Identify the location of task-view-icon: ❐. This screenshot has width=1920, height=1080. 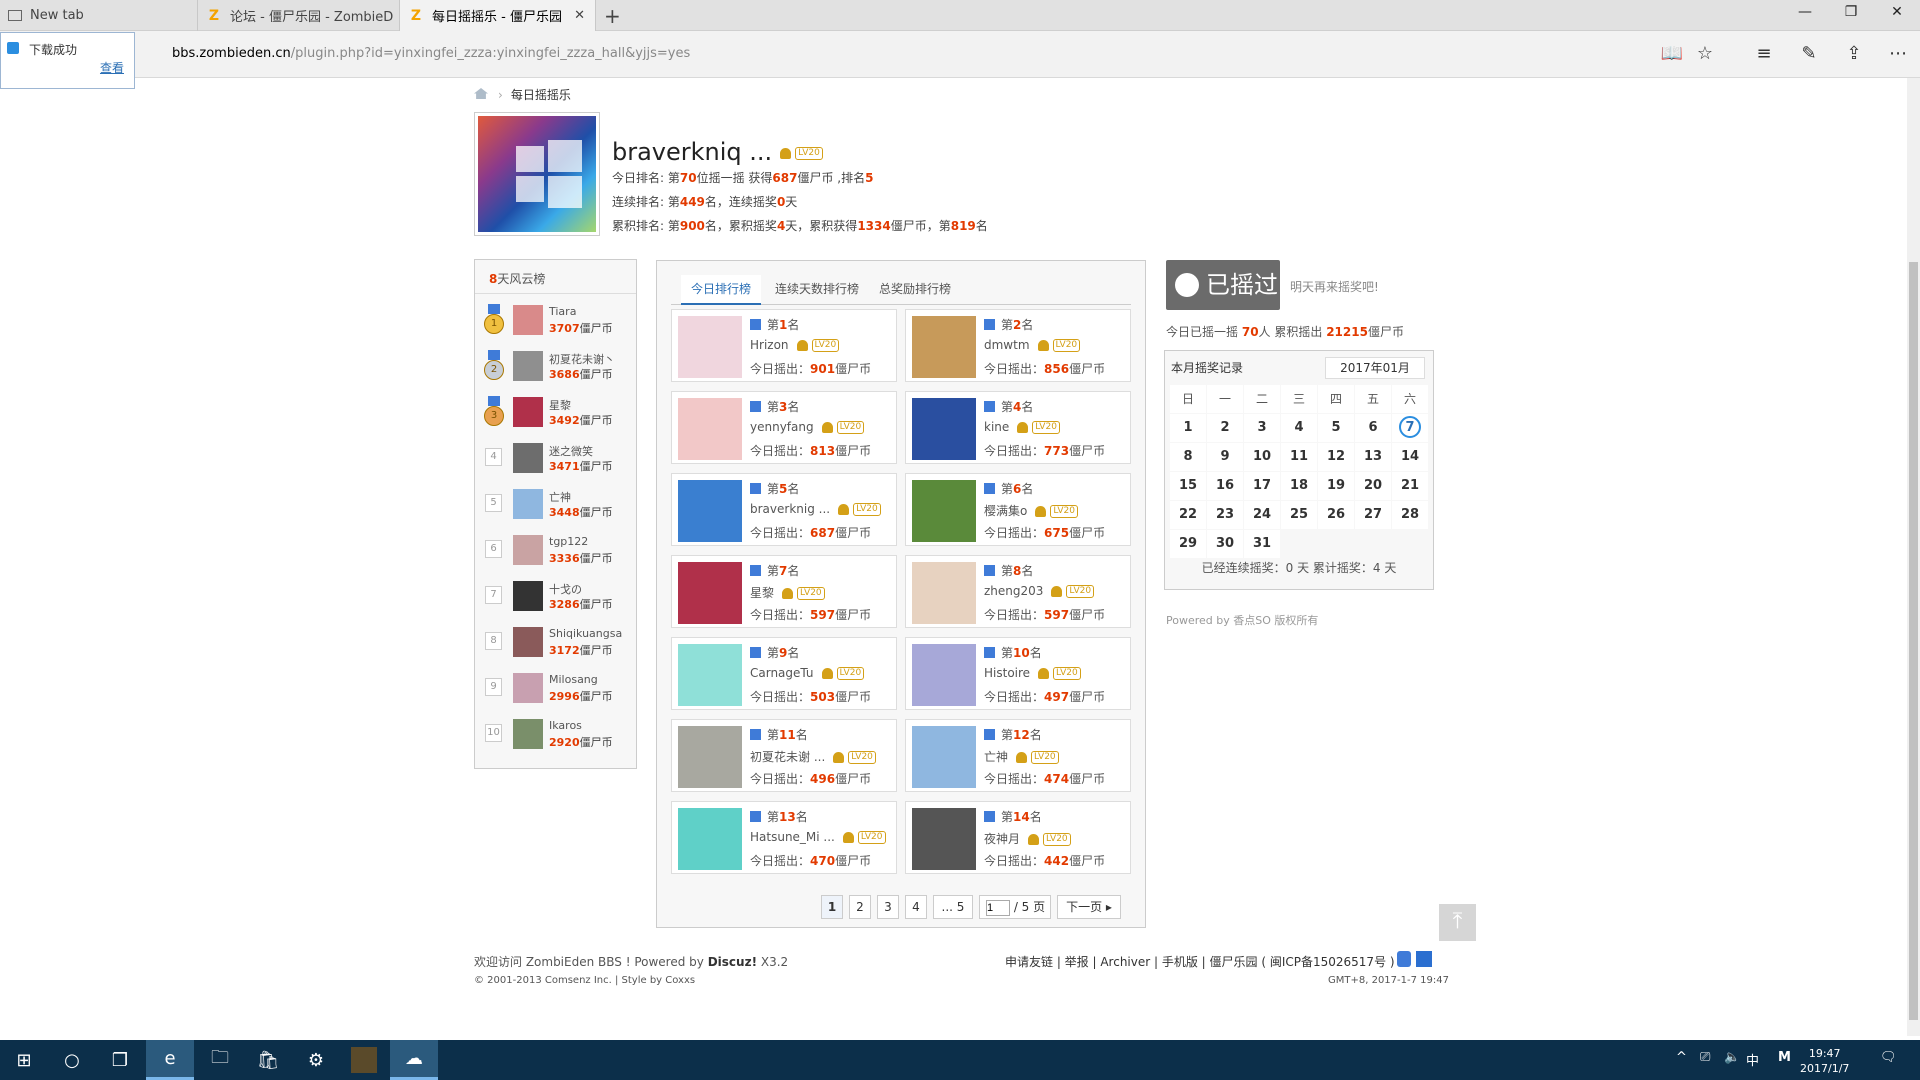
(120, 1060).